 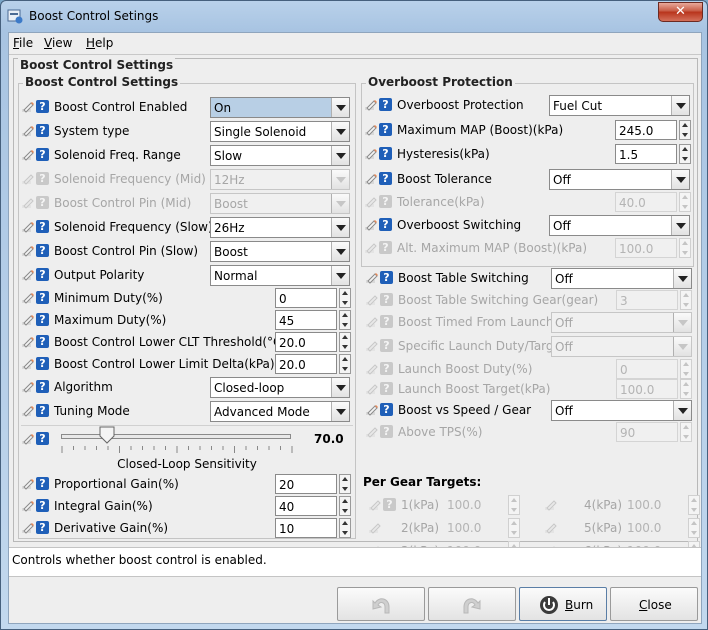 What do you see at coordinates (306, 364) in the screenshot?
I see `boost-setting-field-11: 20.0` at bounding box center [306, 364].